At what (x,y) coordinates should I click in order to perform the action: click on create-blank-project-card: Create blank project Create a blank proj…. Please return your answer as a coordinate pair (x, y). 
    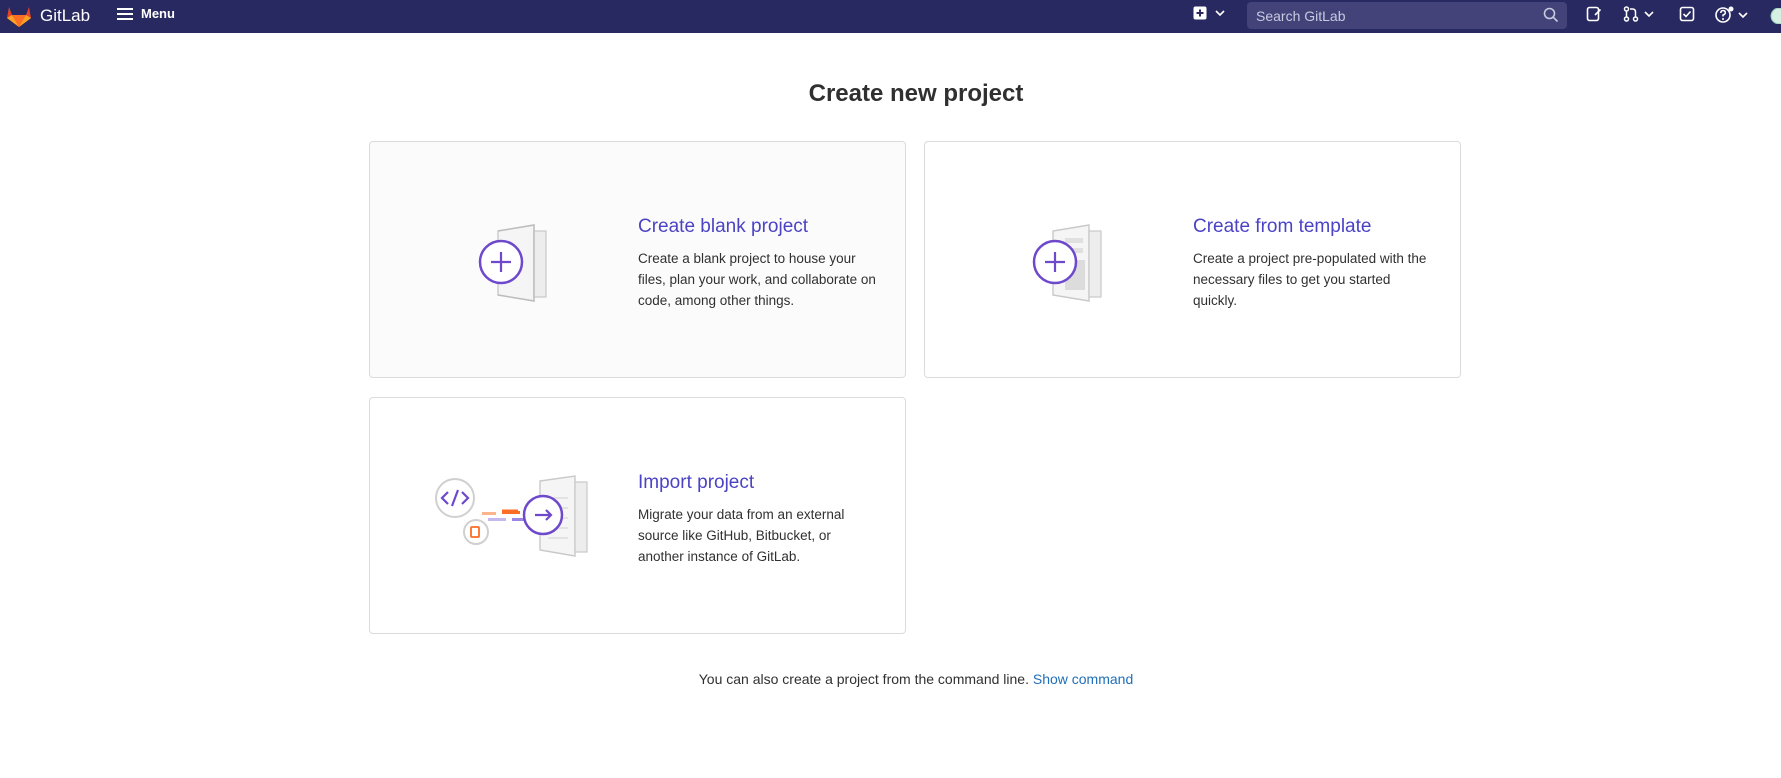
    Looking at the image, I should click on (637, 259).